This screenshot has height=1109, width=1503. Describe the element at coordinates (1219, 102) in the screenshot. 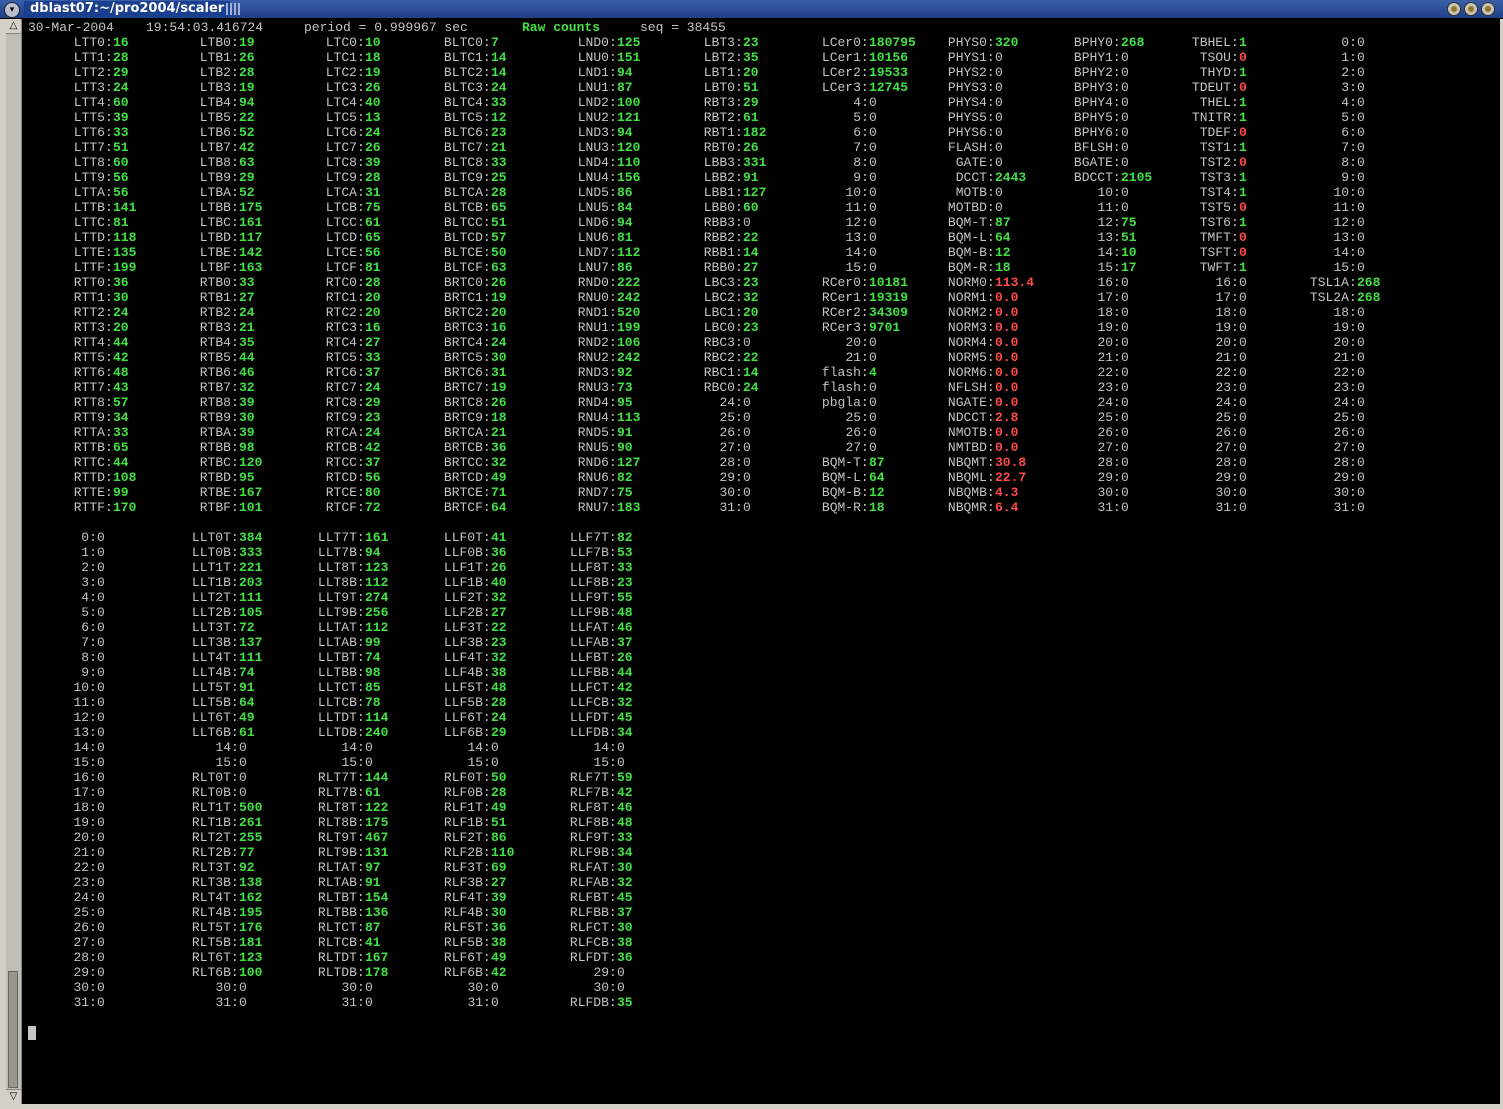

I see `scaler-label: THEL:` at that location.